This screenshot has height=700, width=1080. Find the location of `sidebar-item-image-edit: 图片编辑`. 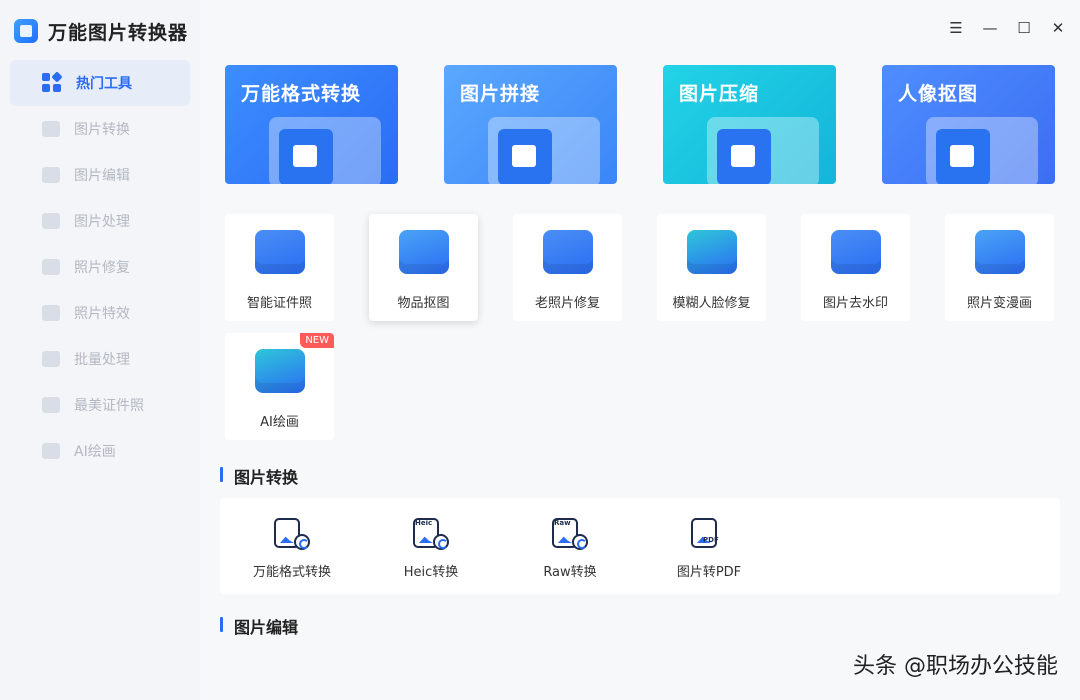

sidebar-item-image-edit: 图片编辑 is located at coordinates (100, 175).